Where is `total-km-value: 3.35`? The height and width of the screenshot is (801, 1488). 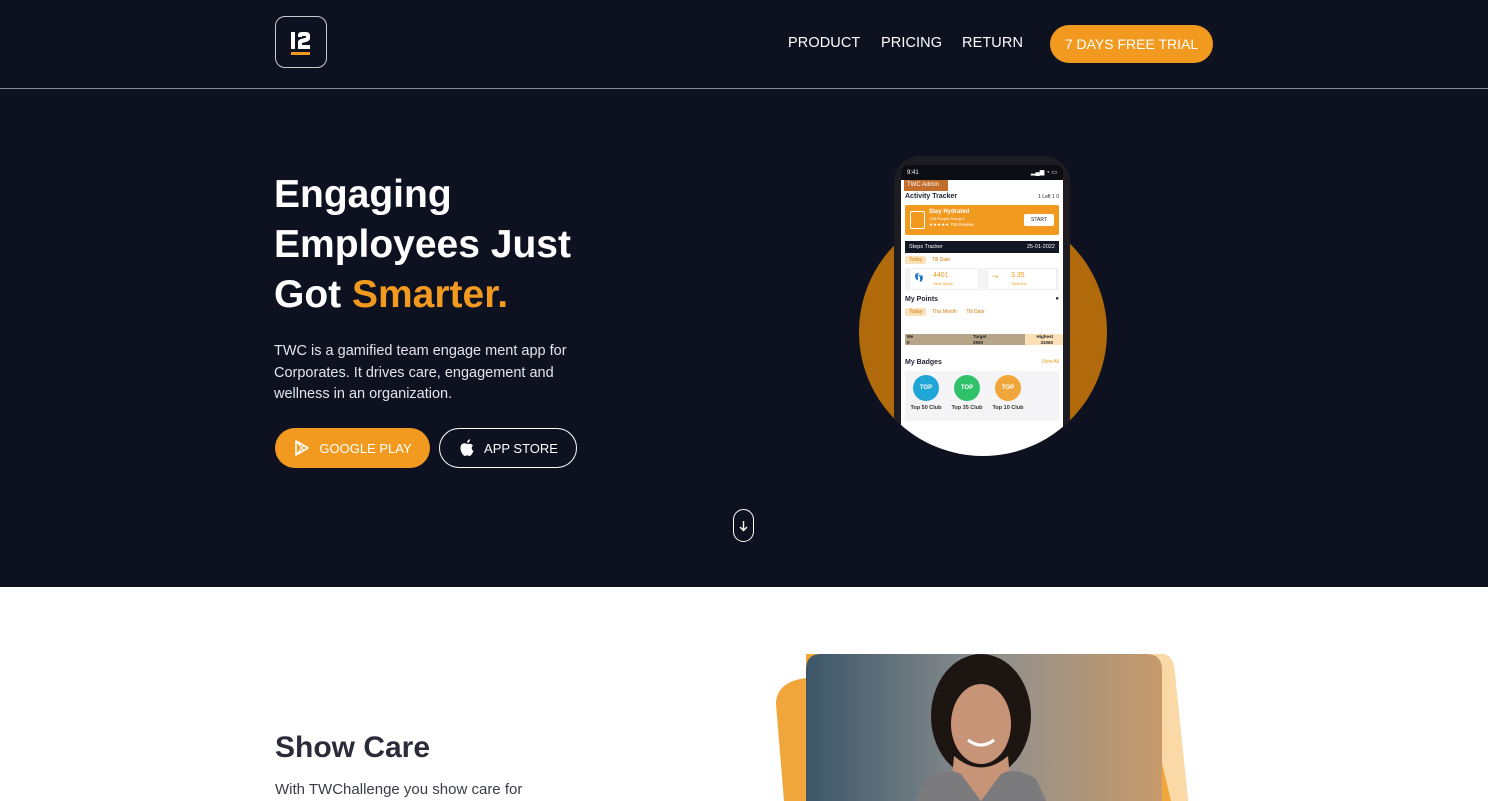 total-km-value: 3.35 is located at coordinates (1018, 275).